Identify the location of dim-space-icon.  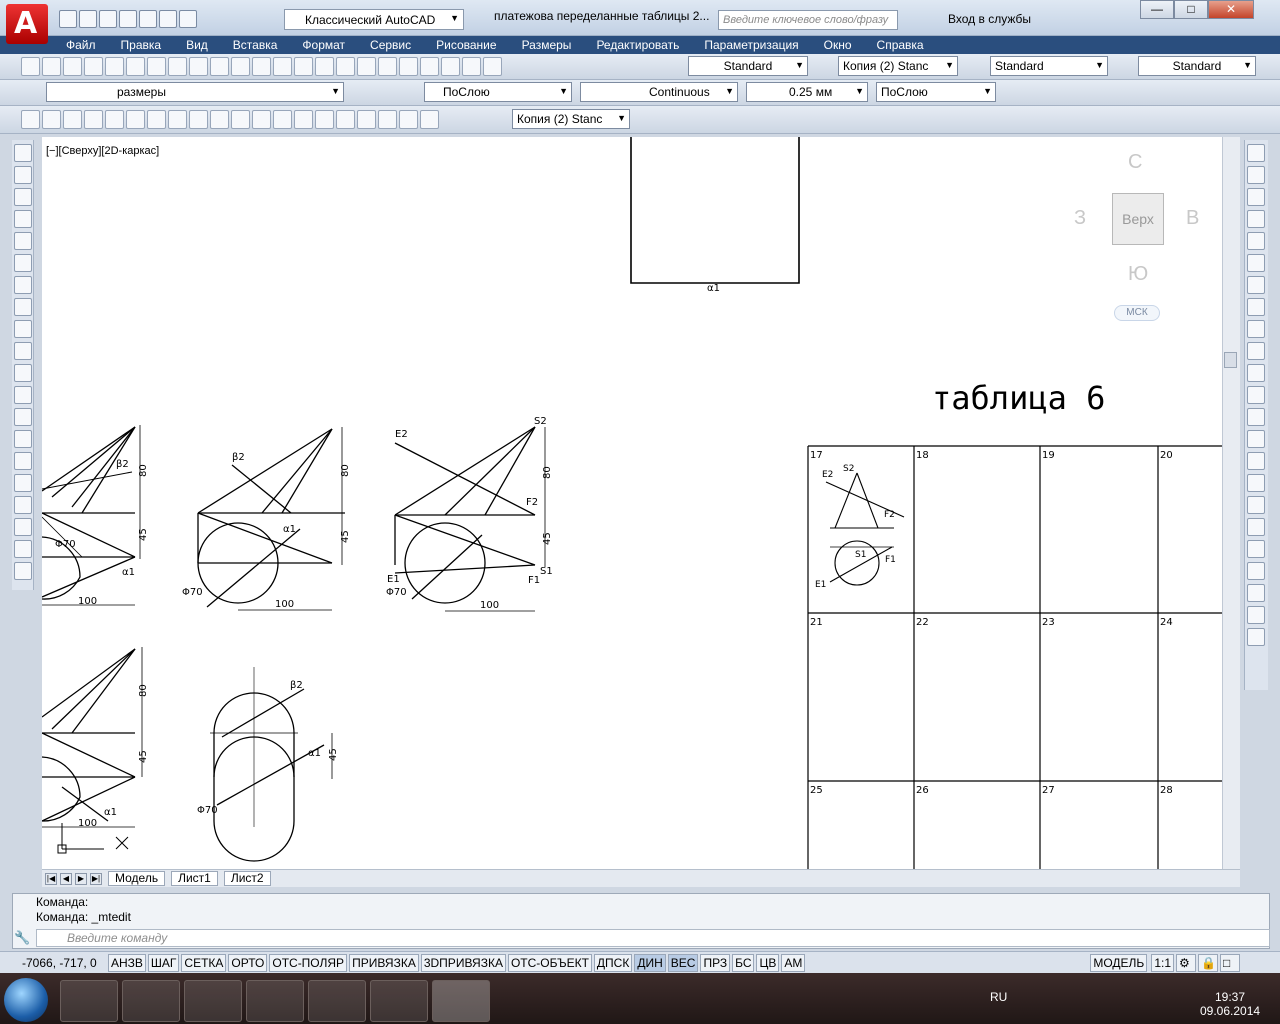
(261, 119).